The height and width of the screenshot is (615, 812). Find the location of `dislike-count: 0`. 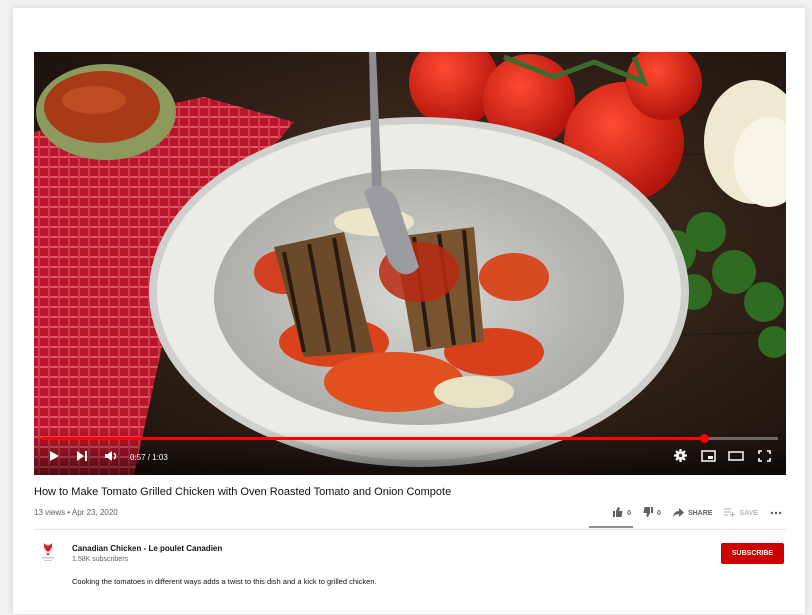

dislike-count: 0 is located at coordinates (659, 513).